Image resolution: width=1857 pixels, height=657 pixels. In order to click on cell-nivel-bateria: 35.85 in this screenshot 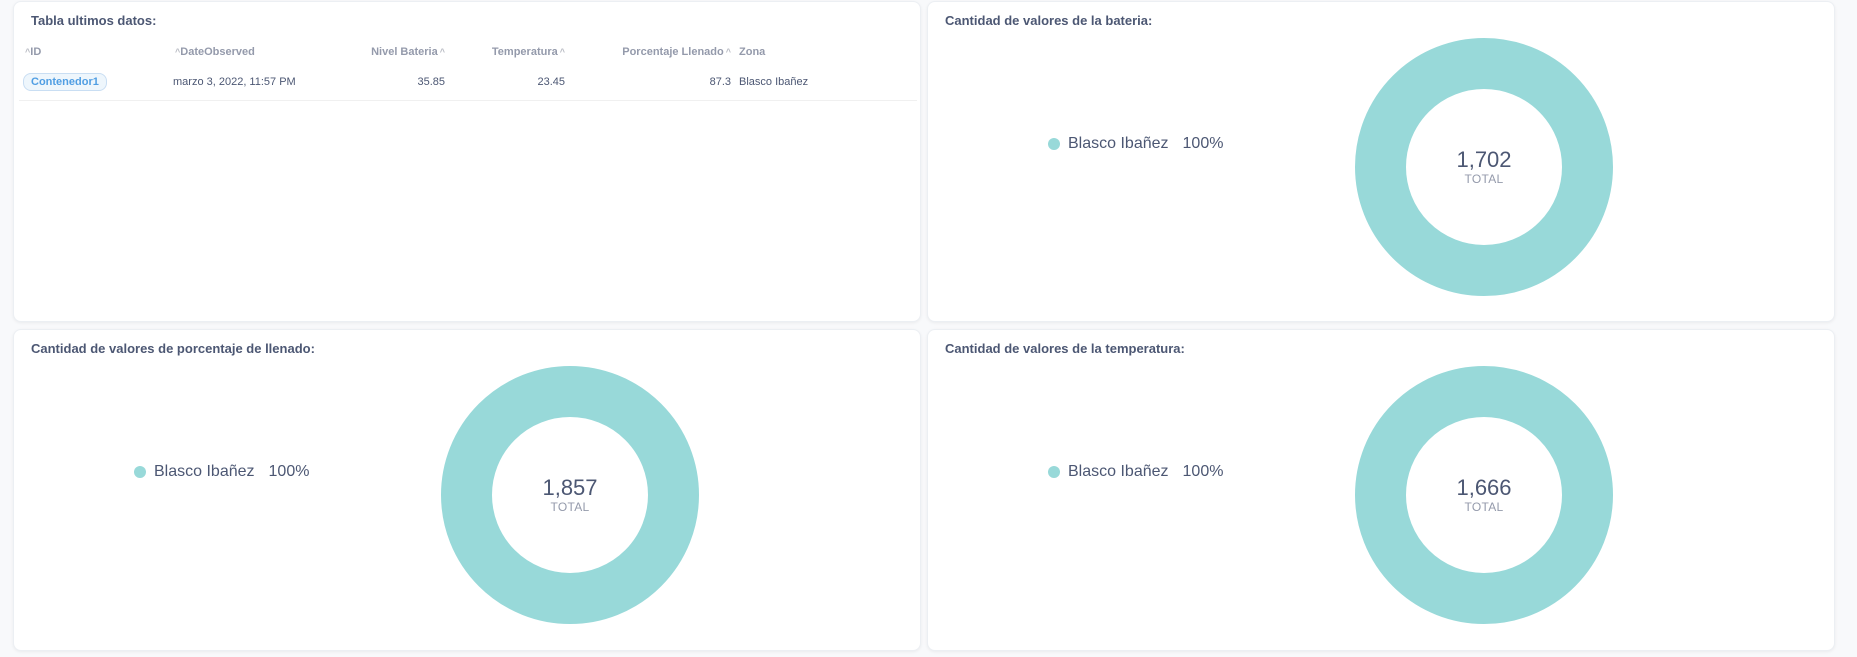, I will do `click(398, 82)`.